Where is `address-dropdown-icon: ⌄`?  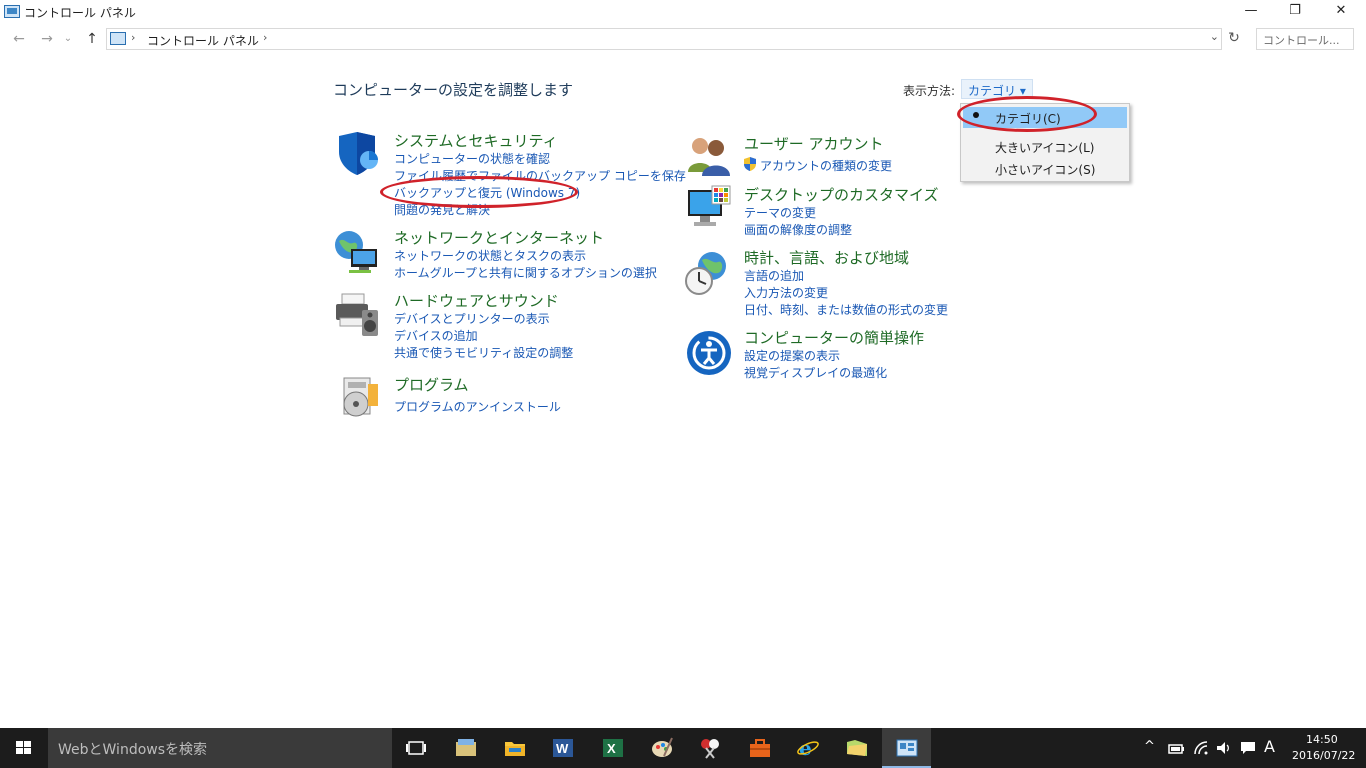
address-dropdown-icon: ⌄ is located at coordinates (1214, 36).